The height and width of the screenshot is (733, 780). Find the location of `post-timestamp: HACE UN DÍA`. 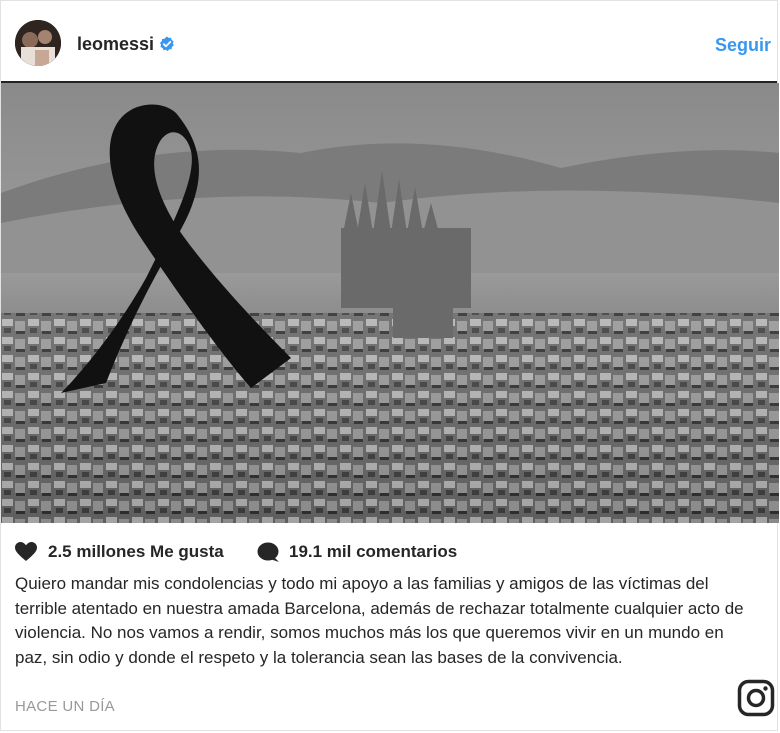

post-timestamp: HACE UN DÍA is located at coordinates (65, 706).